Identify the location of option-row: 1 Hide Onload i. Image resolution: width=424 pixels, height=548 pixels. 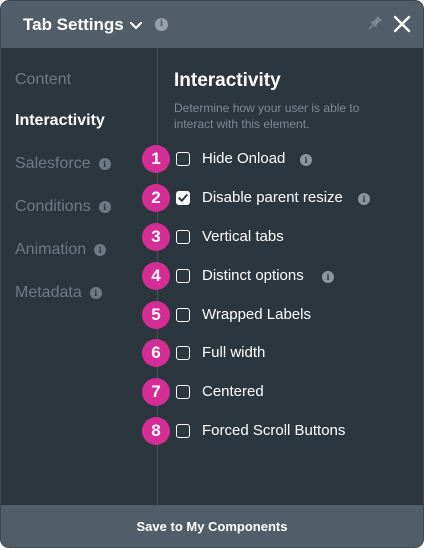
(282, 160).